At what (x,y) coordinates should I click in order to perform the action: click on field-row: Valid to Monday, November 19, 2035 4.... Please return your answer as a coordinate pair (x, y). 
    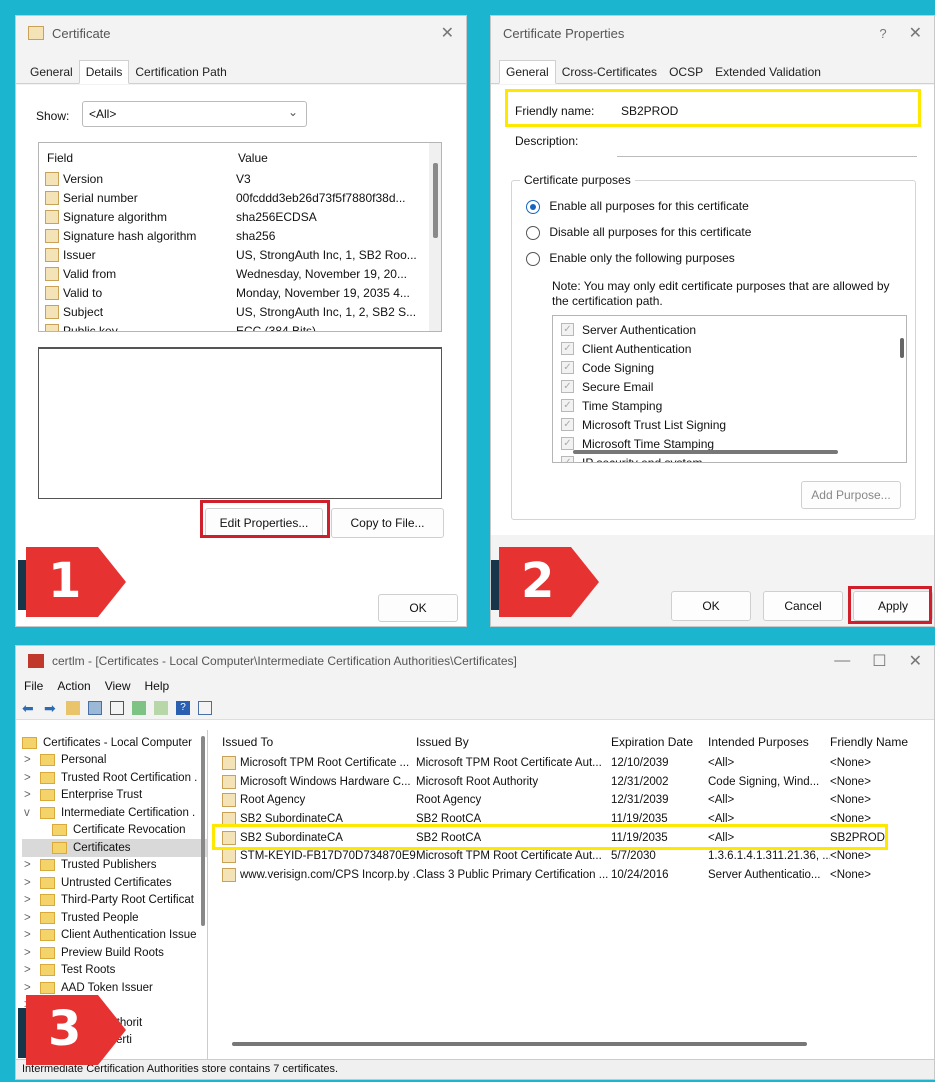
    Looking at the image, I should click on (240, 292).